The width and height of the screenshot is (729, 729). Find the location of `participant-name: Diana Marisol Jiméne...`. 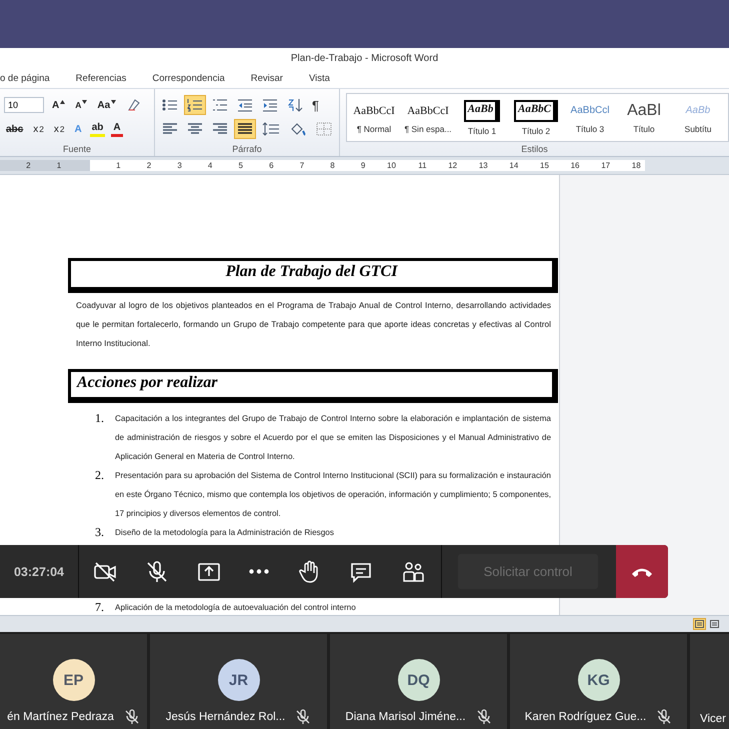

participant-name: Diana Marisol Jiméne... is located at coordinates (405, 717).